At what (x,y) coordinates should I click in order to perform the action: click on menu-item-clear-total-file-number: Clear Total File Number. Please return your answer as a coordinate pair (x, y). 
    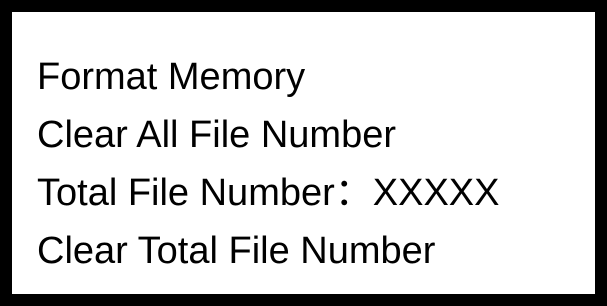
    Looking at the image, I should click on (268, 251).